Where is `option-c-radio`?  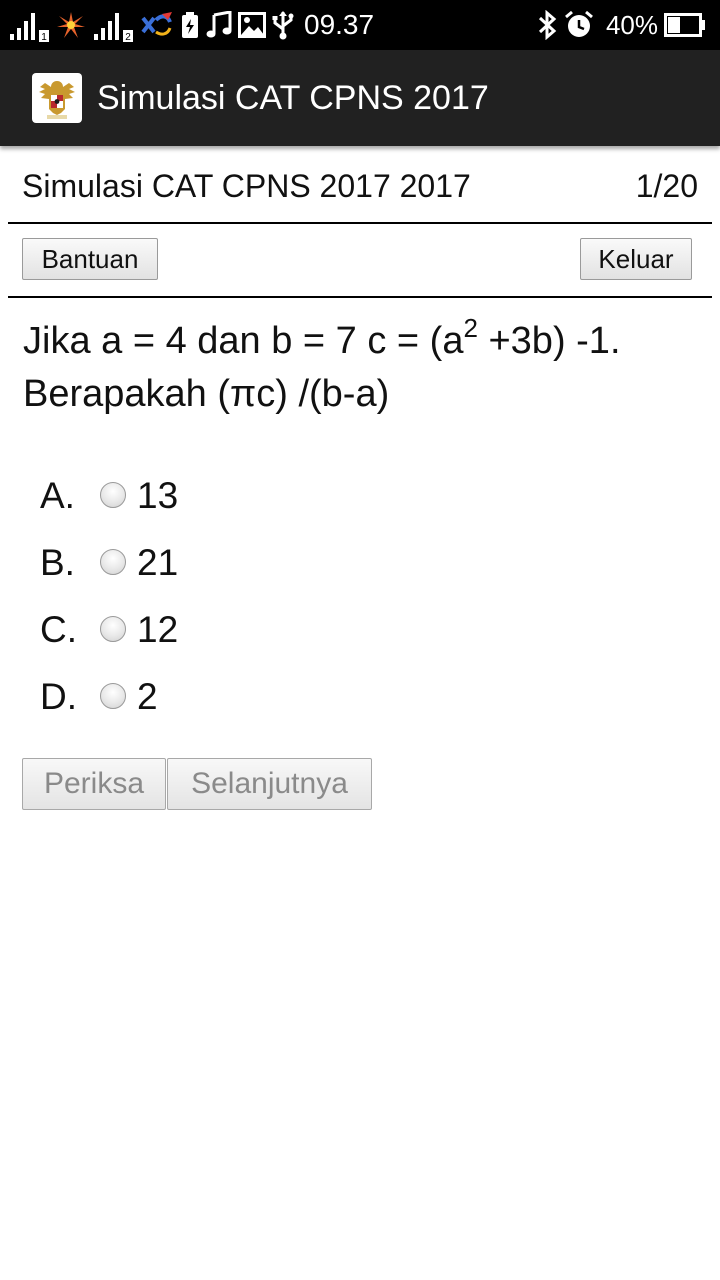
option-c-radio is located at coordinates (113, 629).